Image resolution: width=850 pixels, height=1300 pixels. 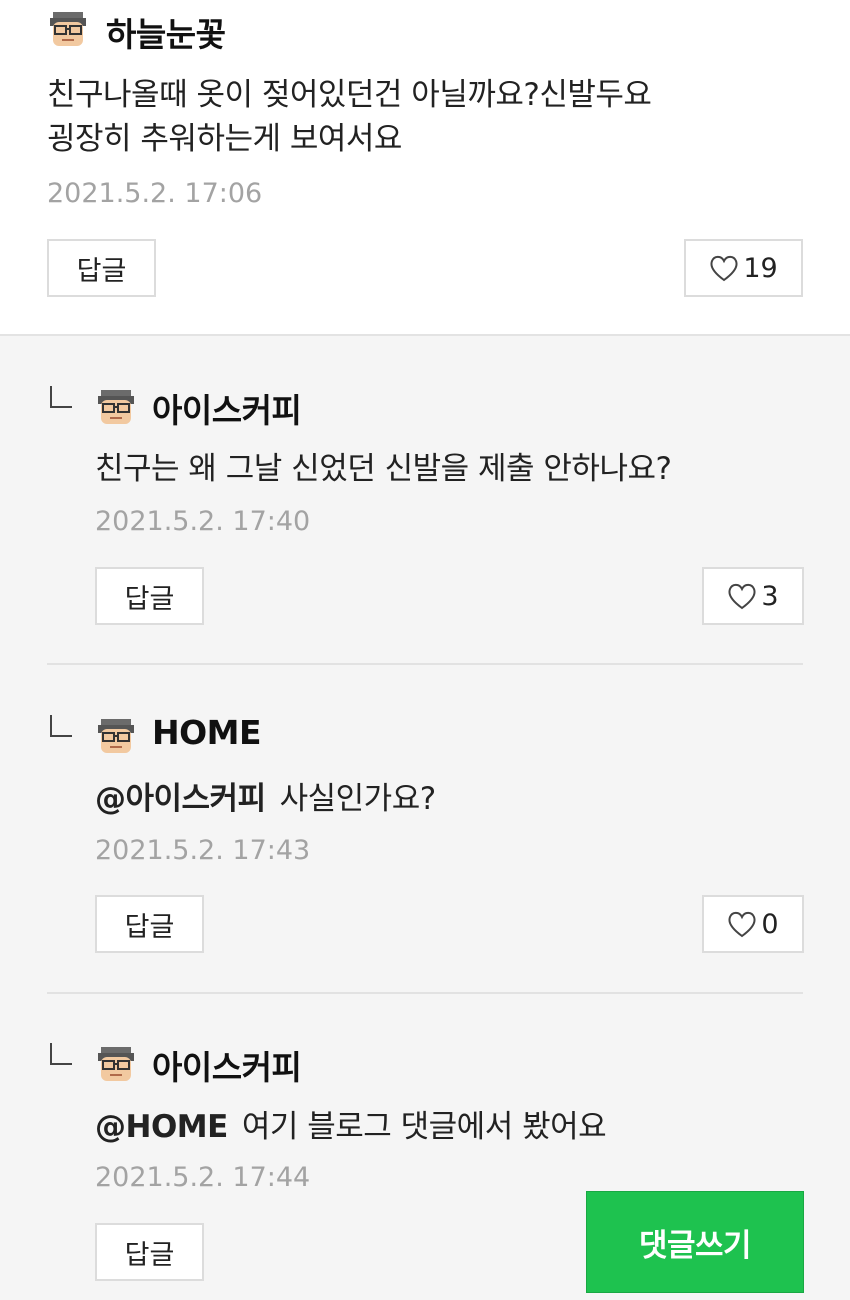 I want to click on like-button: 0, so click(x=753, y=924).